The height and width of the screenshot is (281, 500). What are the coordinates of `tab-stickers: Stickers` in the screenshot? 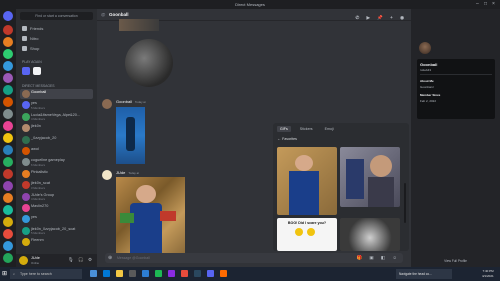 It's located at (306, 129).